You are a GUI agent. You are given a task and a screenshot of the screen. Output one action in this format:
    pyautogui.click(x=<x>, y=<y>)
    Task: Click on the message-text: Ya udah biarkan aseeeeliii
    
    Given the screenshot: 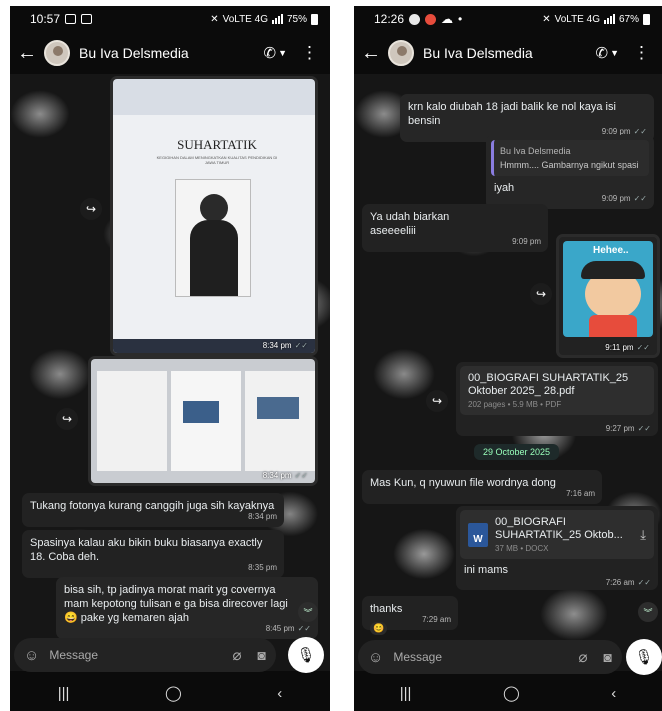 What is the action you would take?
    pyautogui.click(x=410, y=224)
    